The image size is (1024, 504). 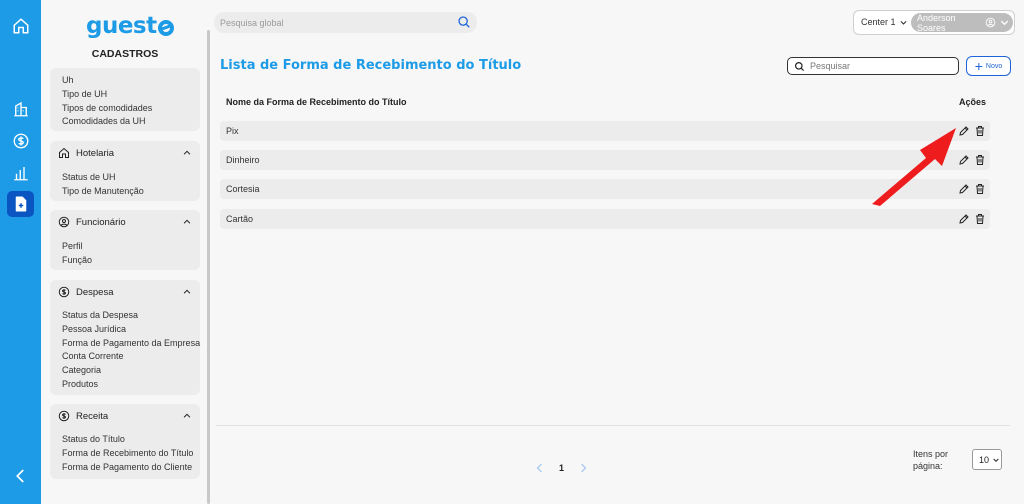 I want to click on sidebar-item-forma-de-pagamento-da-empresa: Forma de Pagamento da Empresa, so click(x=125, y=344).